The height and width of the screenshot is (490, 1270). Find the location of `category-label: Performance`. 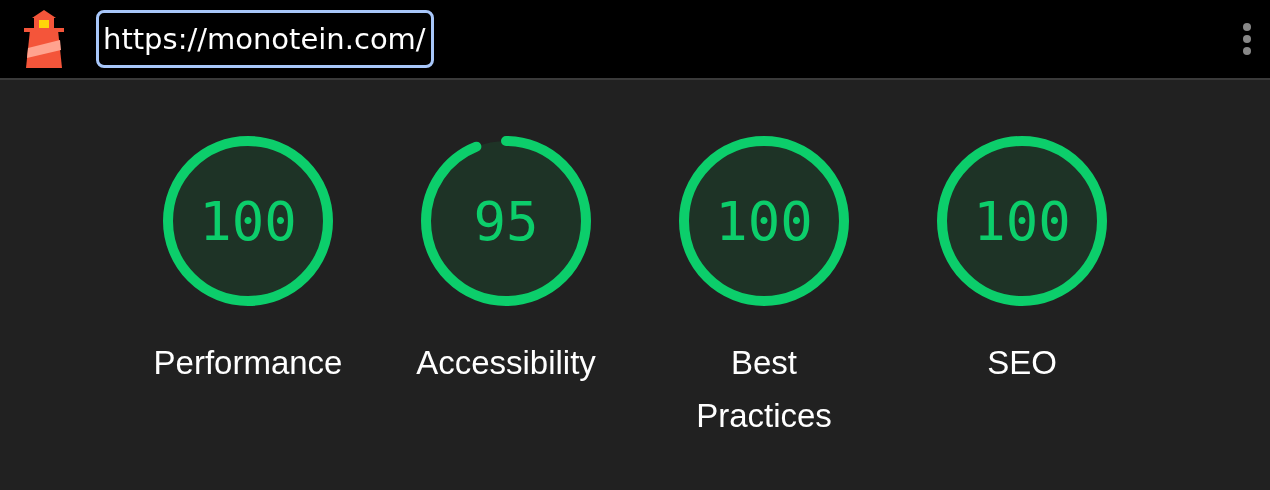

category-label: Performance is located at coordinates (248, 363).